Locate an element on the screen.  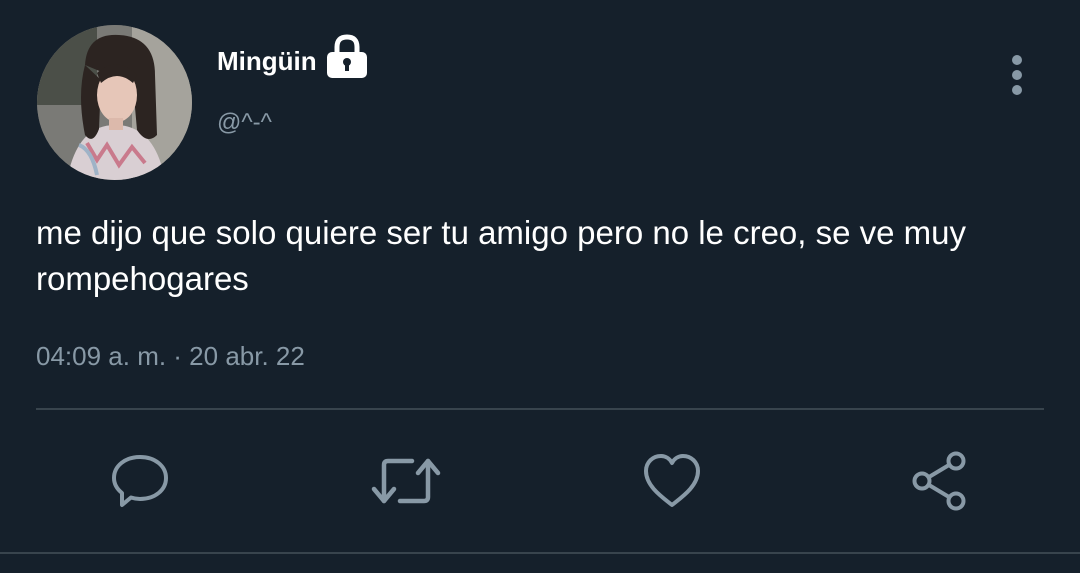
share-icon is located at coordinates (939, 481).